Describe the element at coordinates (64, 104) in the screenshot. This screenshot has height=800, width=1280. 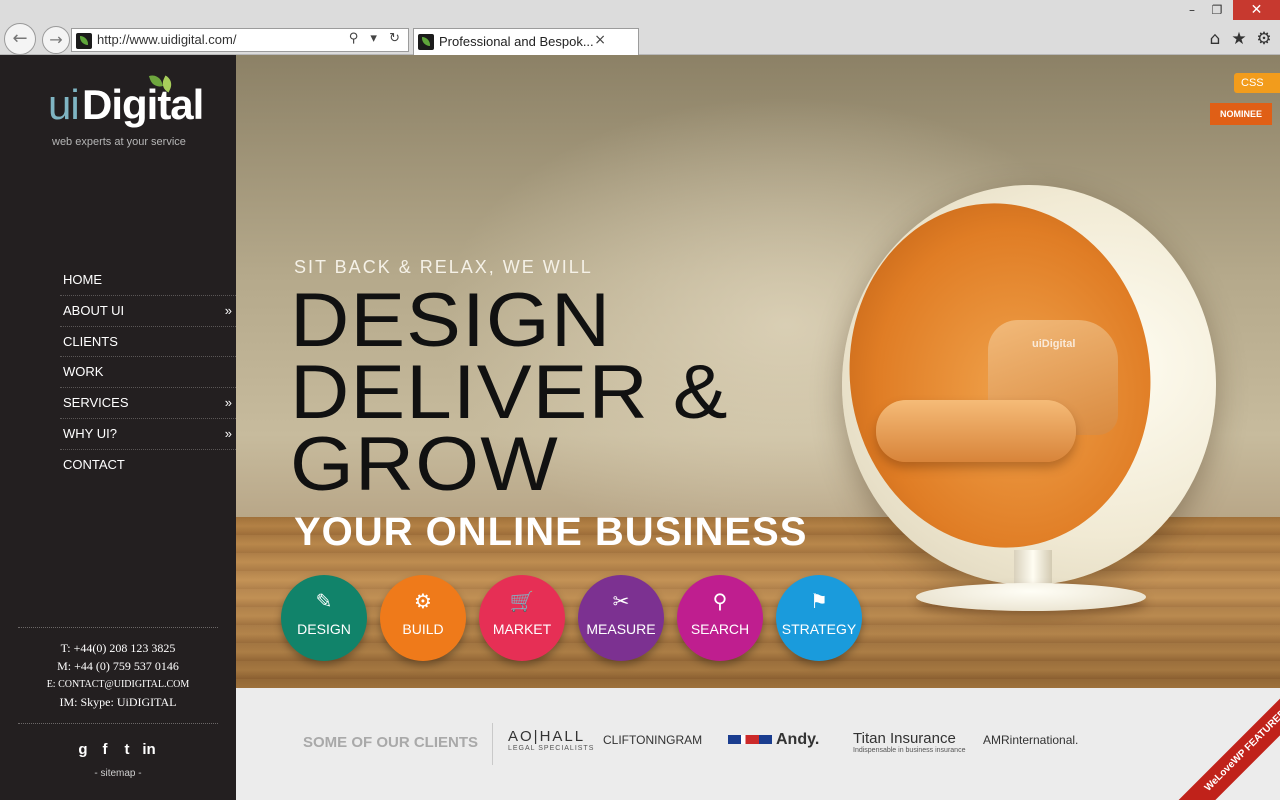
I see `logo-ui-text: ui` at that location.